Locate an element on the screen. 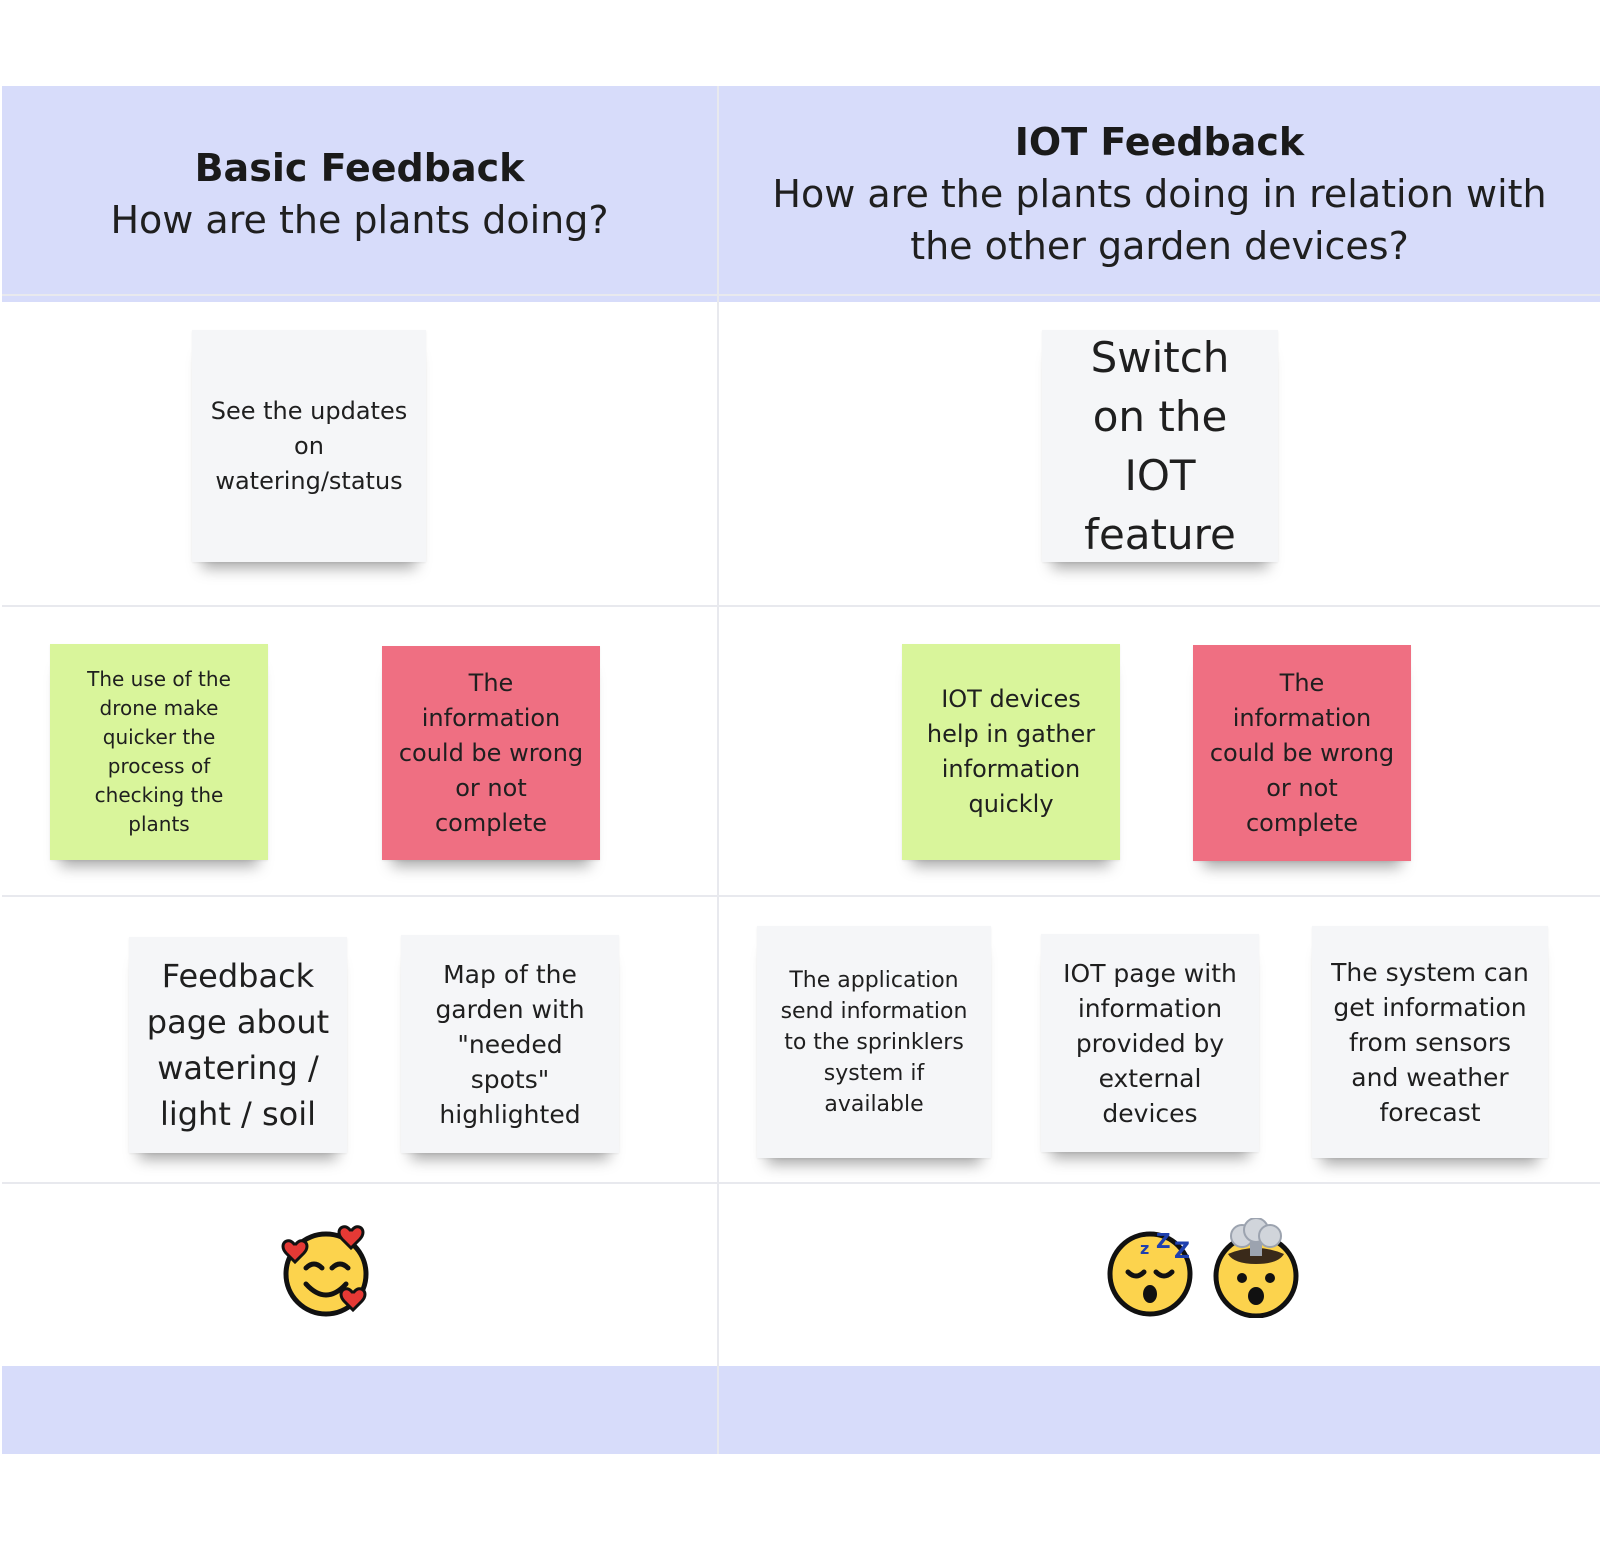  sticky-note: Switch on the IOT feature is located at coordinates (1160, 446).